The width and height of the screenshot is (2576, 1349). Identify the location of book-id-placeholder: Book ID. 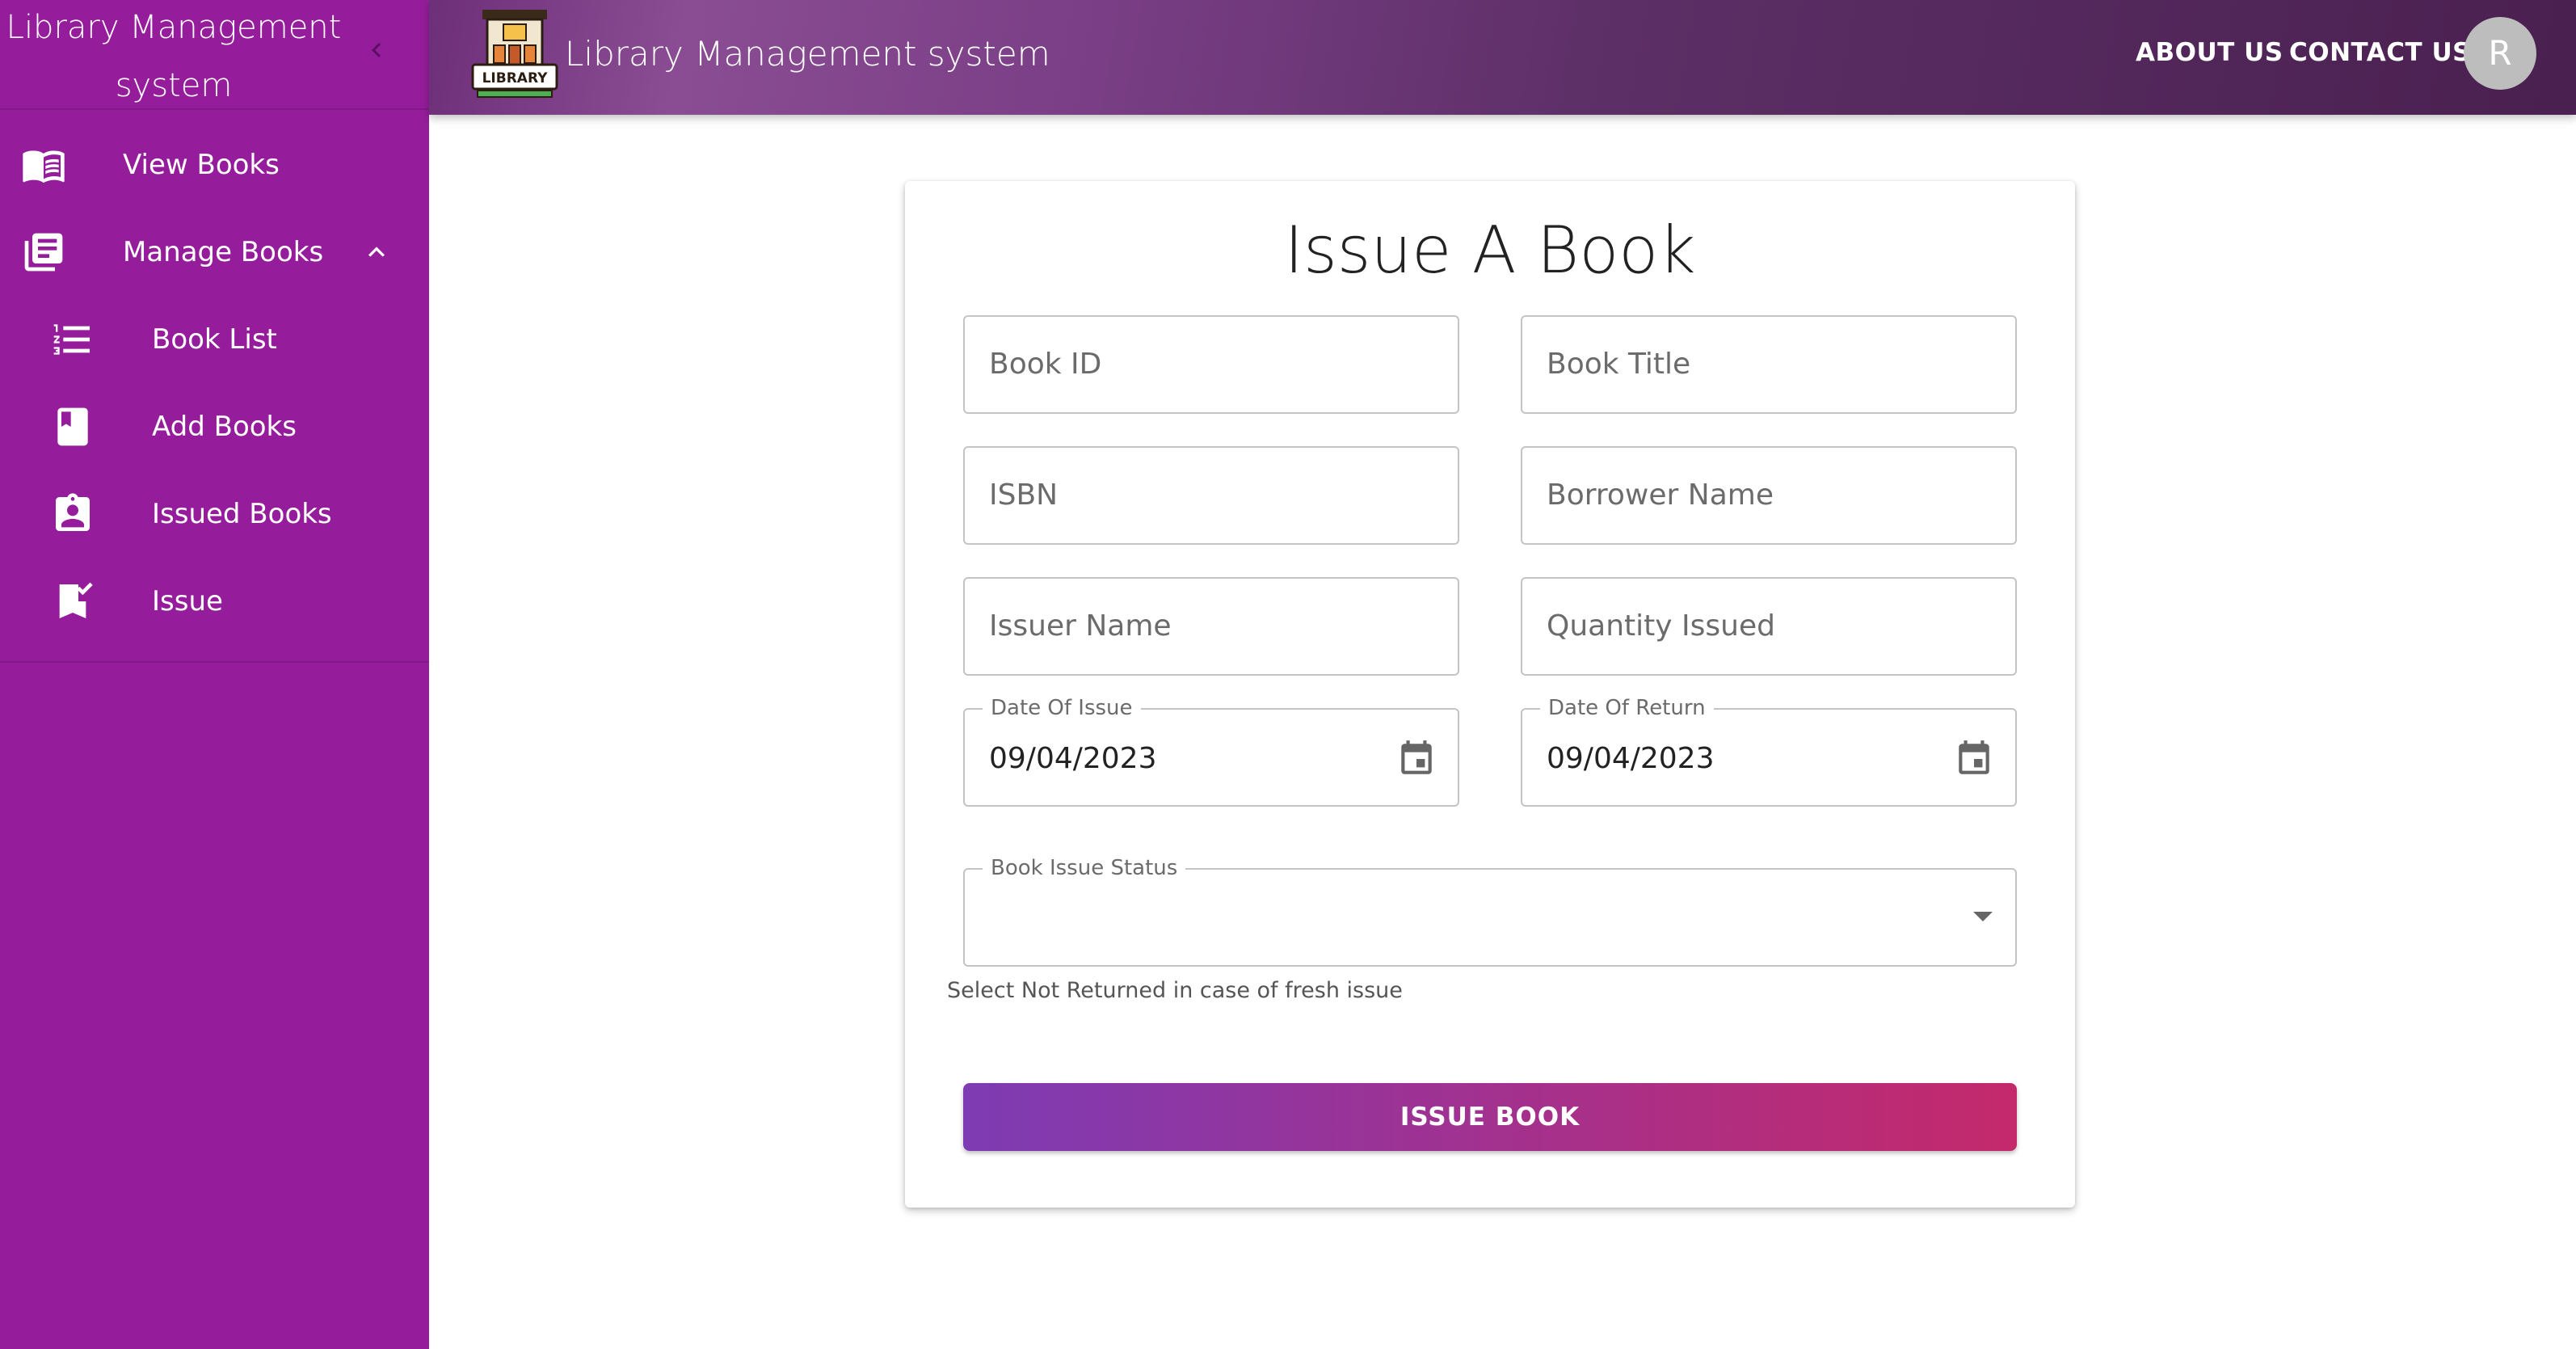
(1045, 364).